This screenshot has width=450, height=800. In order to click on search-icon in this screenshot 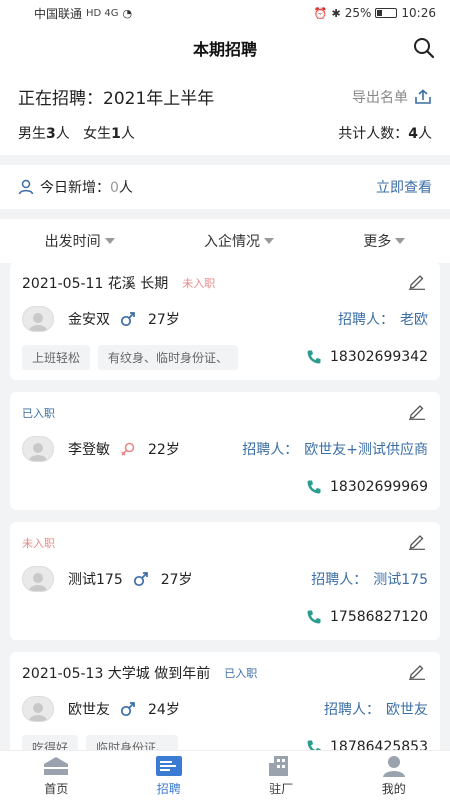, I will do `click(424, 48)`.